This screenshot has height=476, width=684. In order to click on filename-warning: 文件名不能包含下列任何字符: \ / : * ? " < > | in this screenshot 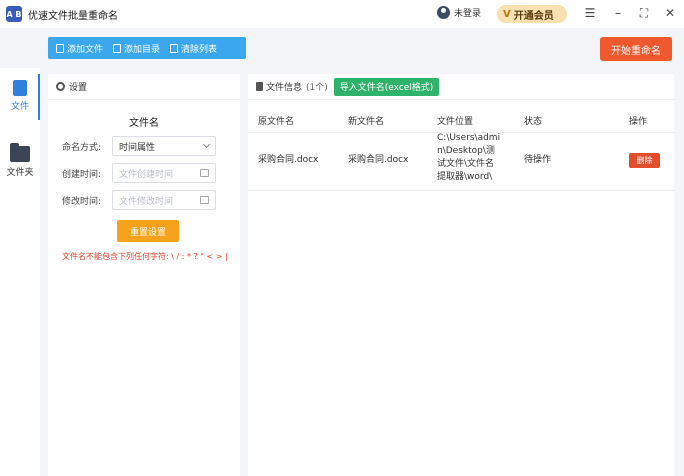, I will do `click(145, 256)`.